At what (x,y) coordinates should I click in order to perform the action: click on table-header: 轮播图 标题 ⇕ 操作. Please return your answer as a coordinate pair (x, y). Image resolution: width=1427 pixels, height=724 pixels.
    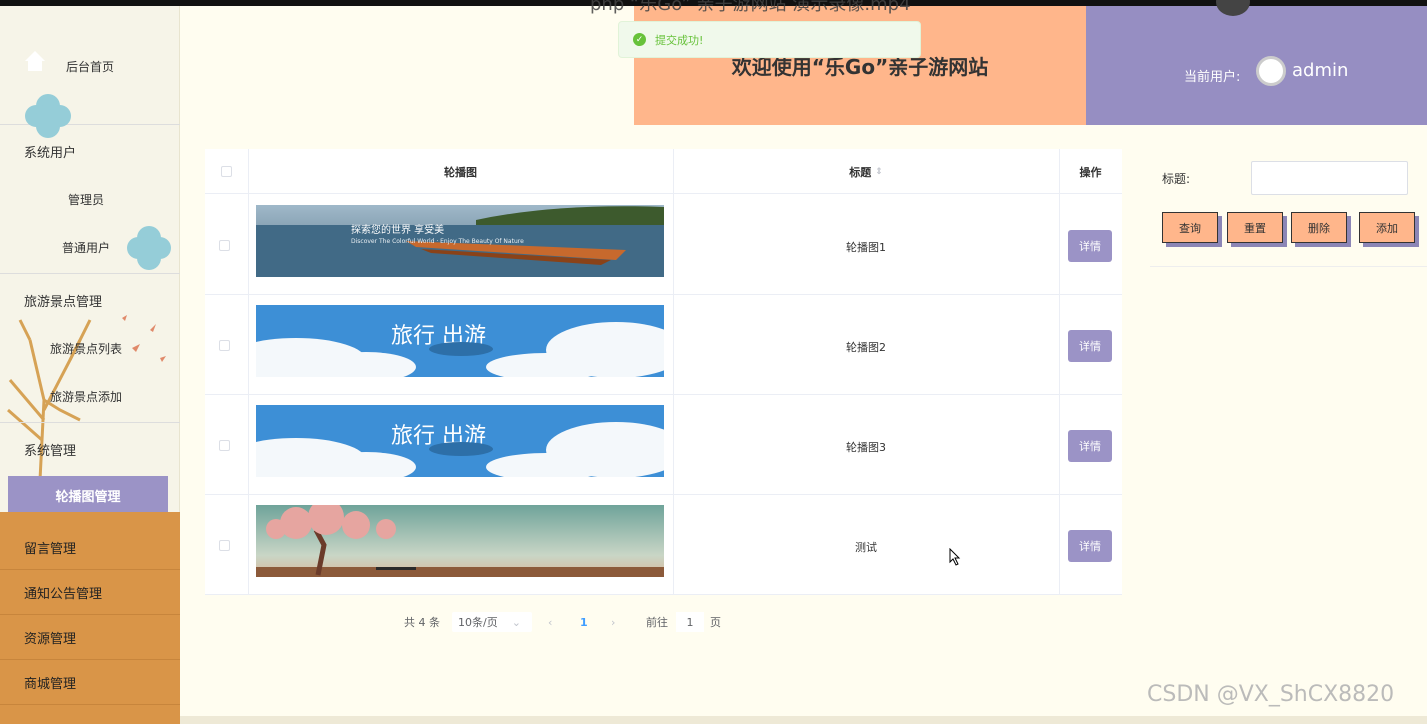
    Looking at the image, I should click on (663, 171).